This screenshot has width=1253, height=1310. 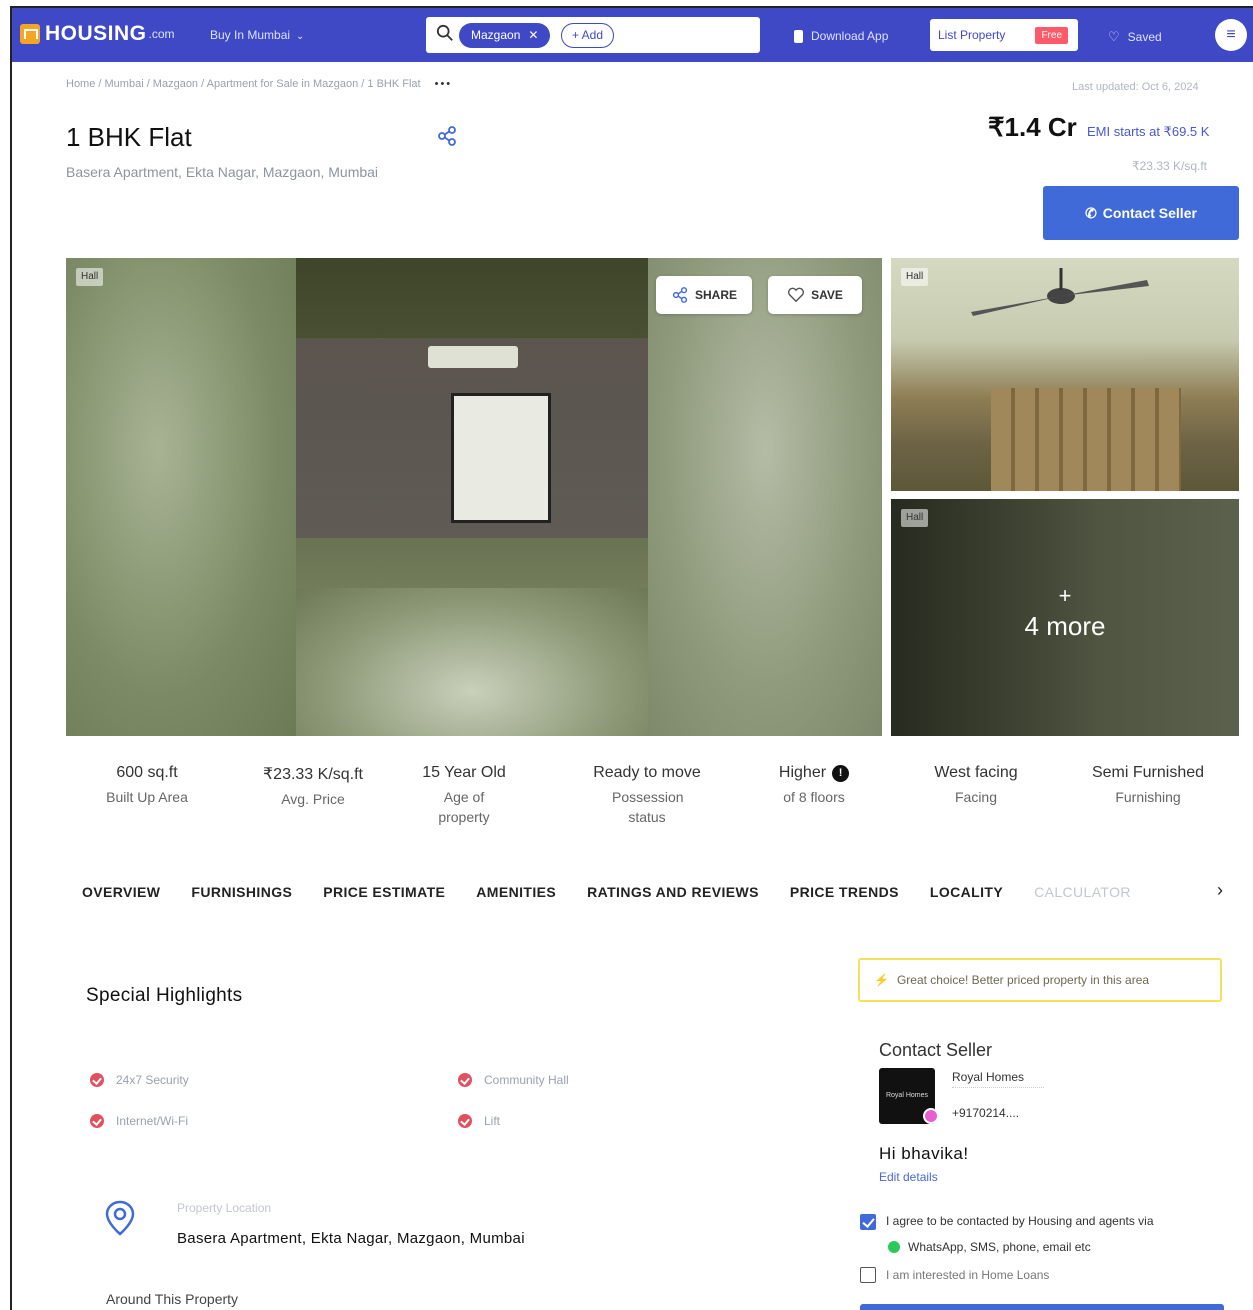 I want to click on more-photos-count: 4 more, so click(x=1065, y=626).